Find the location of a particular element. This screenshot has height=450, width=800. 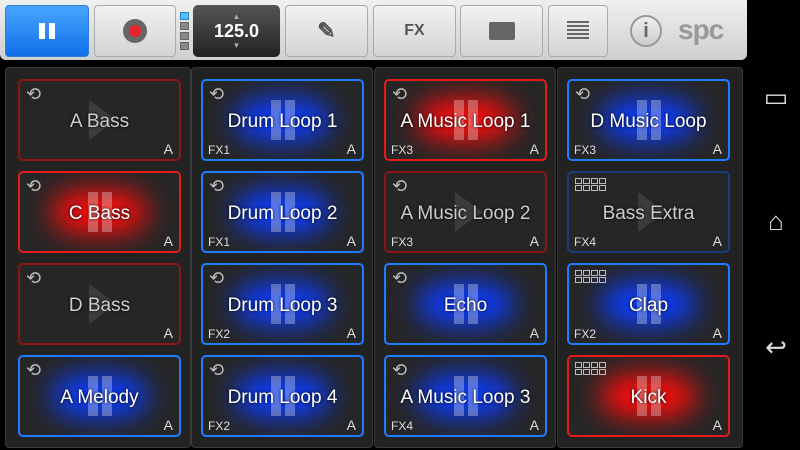

pad: Clap FX2 A is located at coordinates (648, 304).